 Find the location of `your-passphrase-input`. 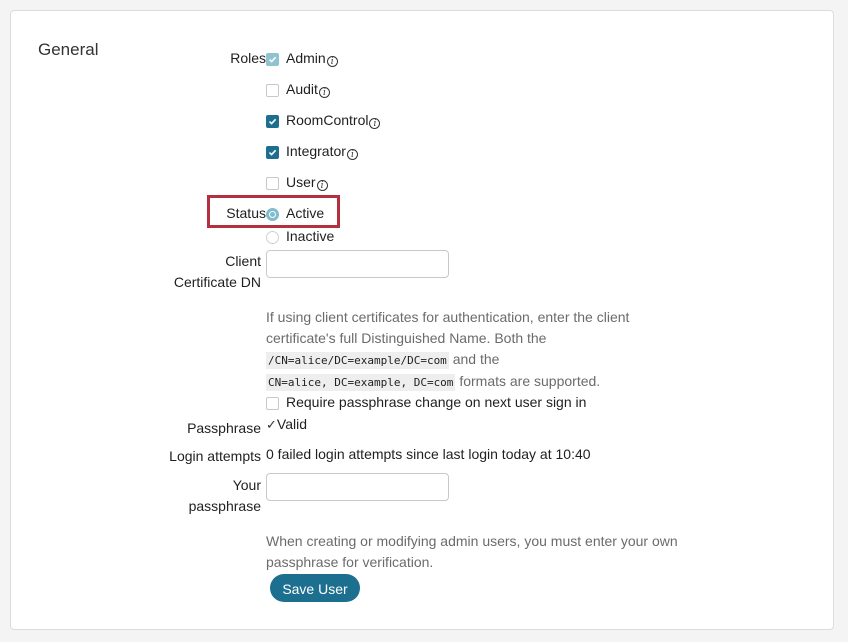

your-passphrase-input is located at coordinates (357, 487).